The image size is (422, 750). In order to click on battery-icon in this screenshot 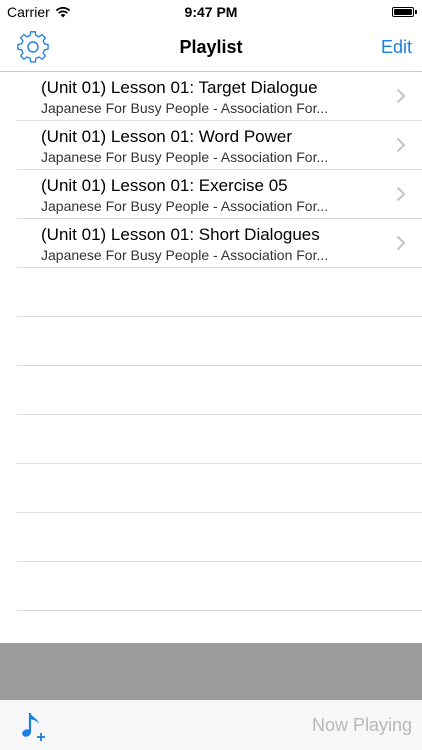, I will do `click(404, 12)`.